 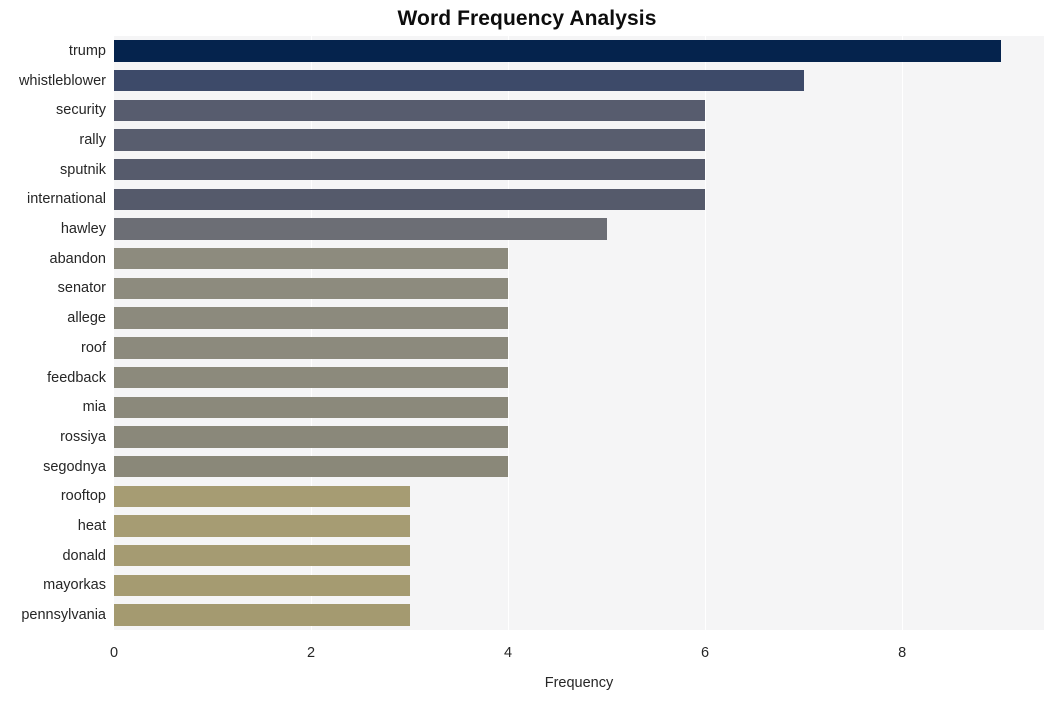 What do you see at coordinates (84, 555) in the screenshot?
I see `y-tick-label-donald: donald` at bounding box center [84, 555].